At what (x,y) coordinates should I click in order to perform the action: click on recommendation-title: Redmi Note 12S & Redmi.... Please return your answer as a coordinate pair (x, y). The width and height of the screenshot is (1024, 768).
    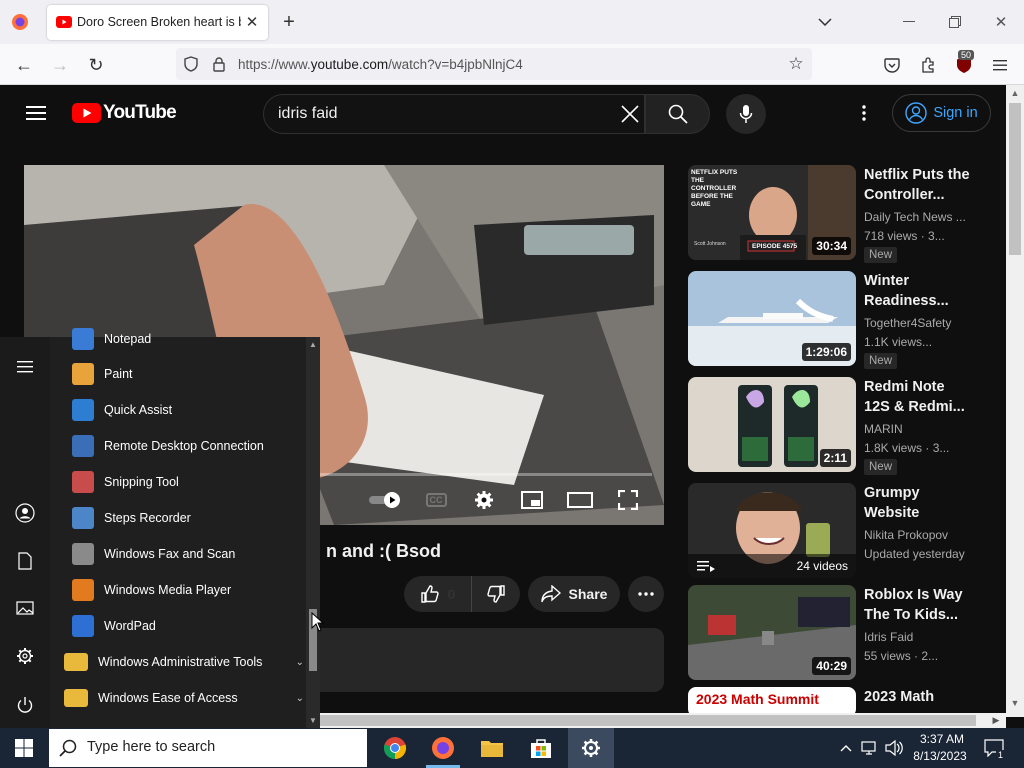
    Looking at the image, I should click on (919, 397).